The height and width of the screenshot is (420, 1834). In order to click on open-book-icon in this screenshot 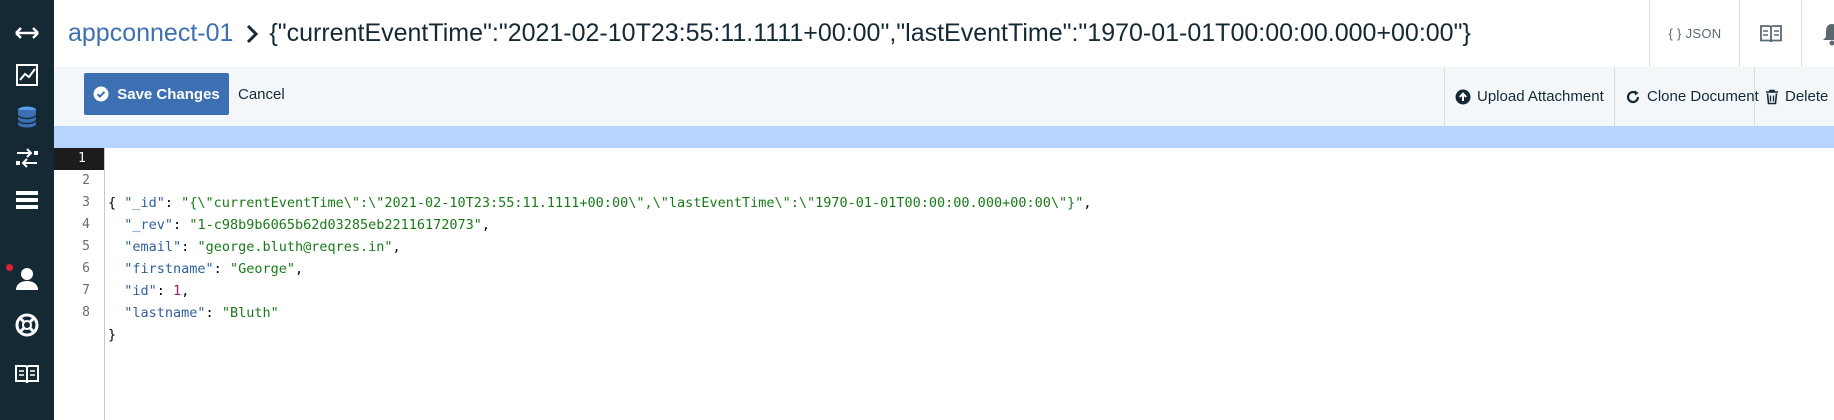, I will do `click(1771, 33)`.